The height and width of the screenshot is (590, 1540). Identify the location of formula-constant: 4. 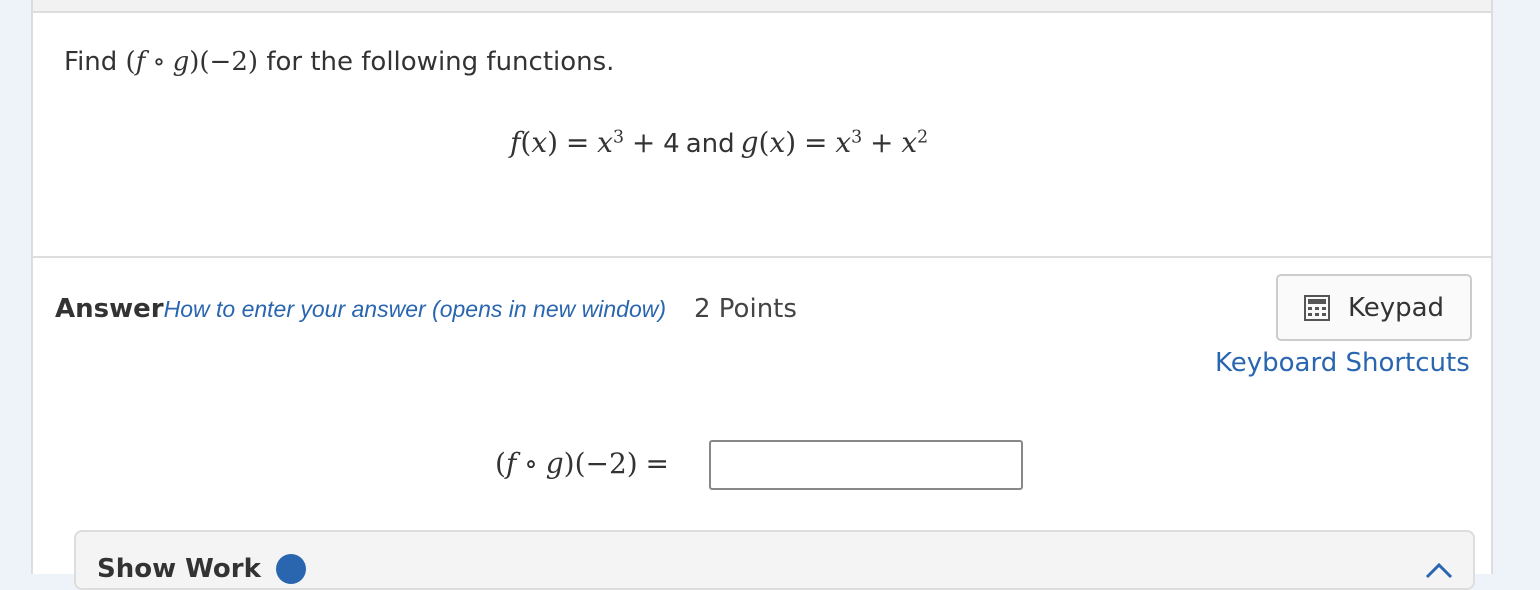
(671, 144).